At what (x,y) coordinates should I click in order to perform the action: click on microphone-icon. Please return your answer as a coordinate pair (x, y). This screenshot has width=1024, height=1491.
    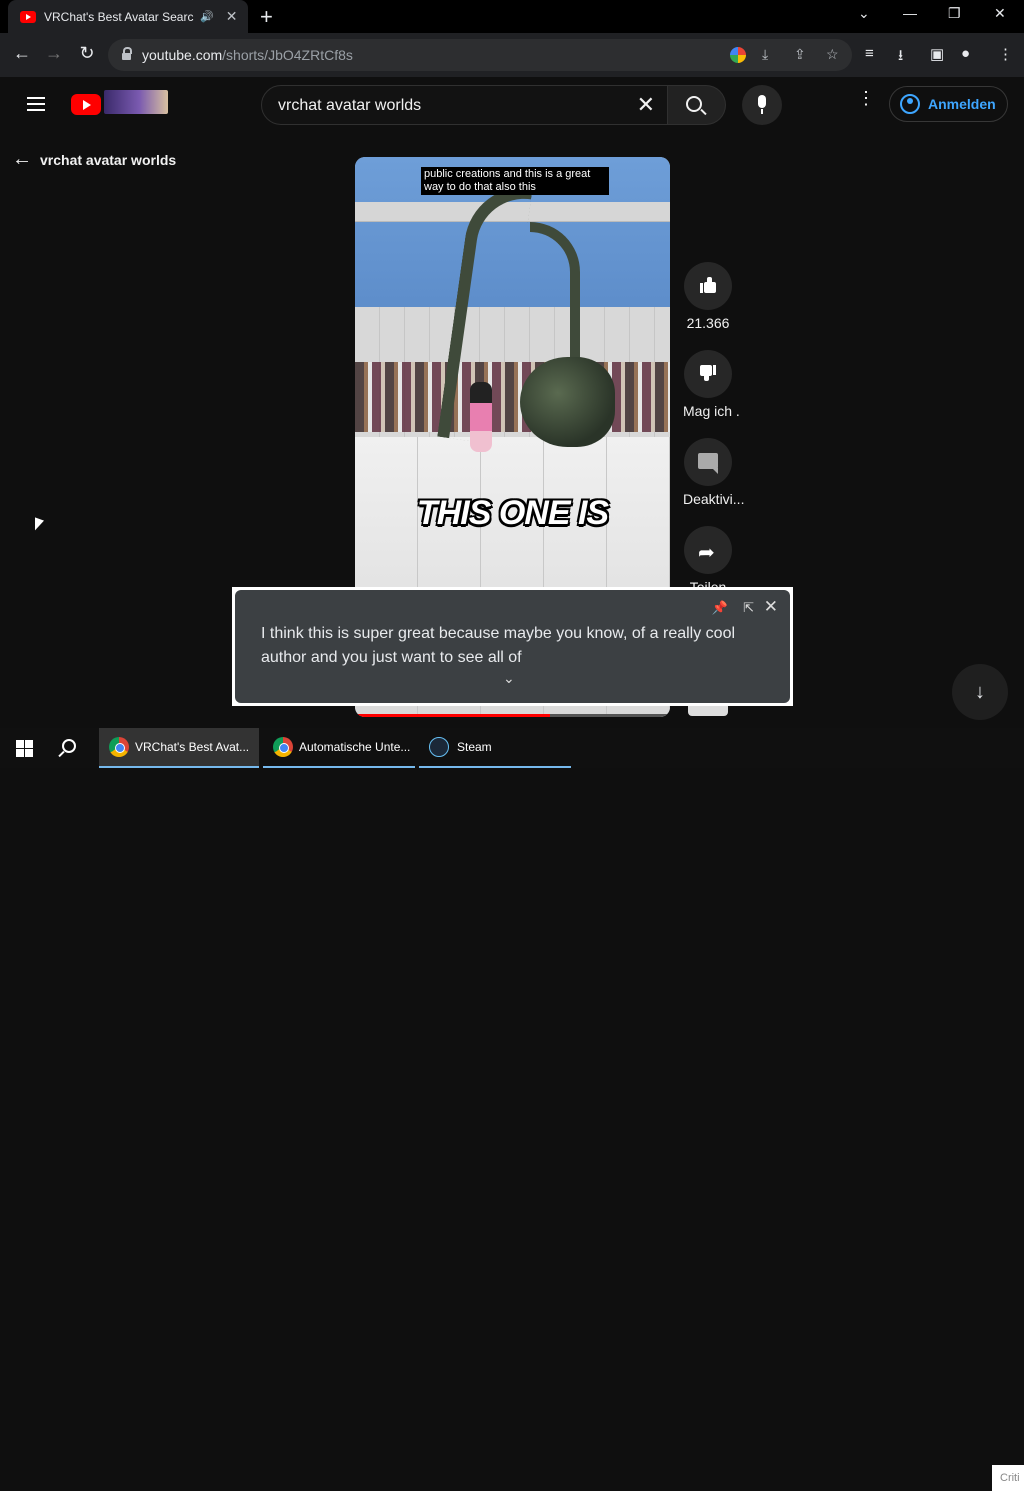
    Looking at the image, I should click on (762, 101).